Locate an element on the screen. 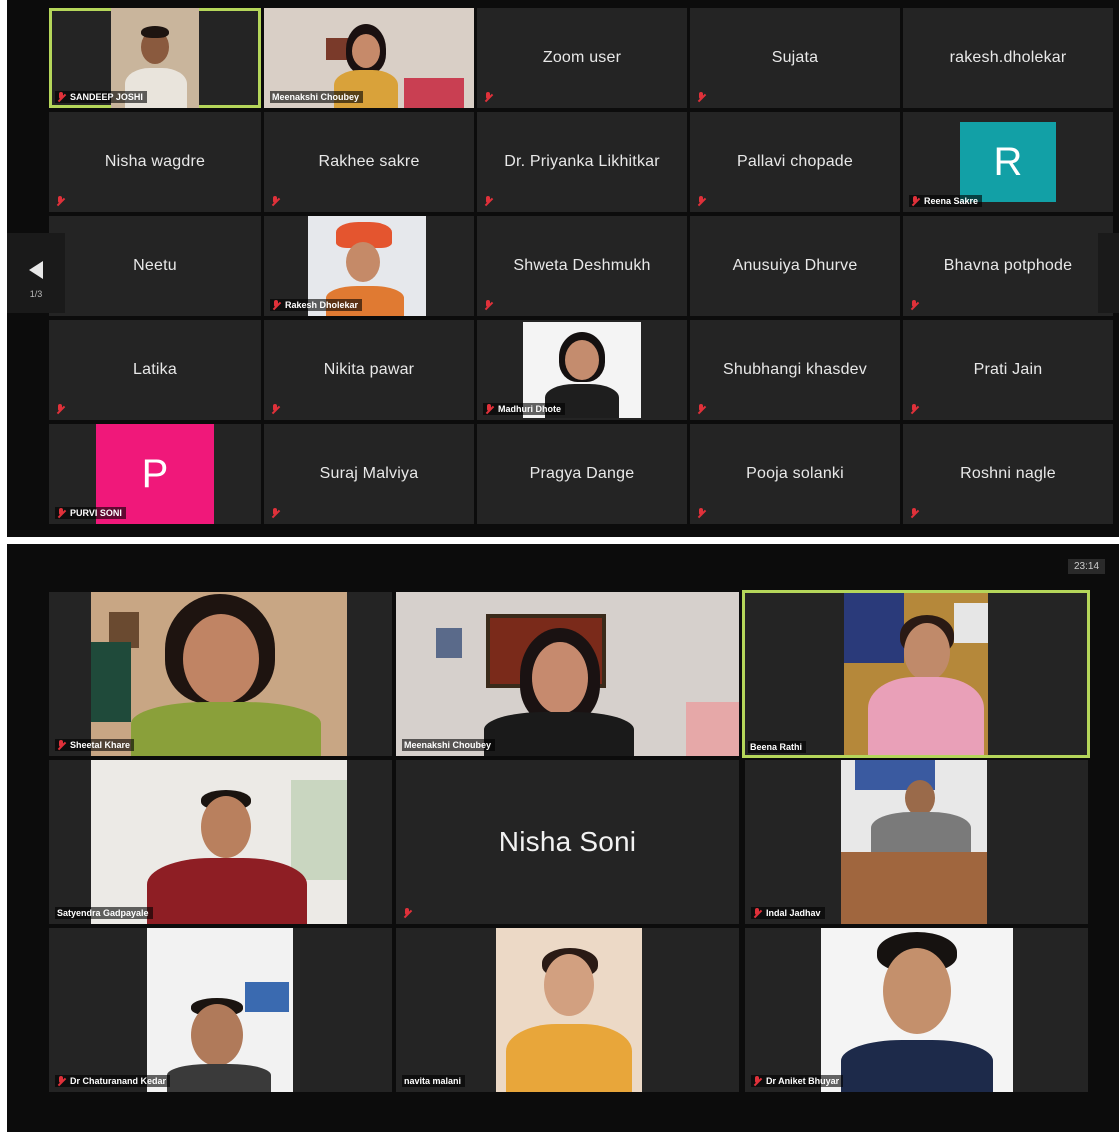 Image resolution: width=1119 pixels, height=1132 pixels. participant-name-label: Rakesh Dholekar is located at coordinates (316, 305).